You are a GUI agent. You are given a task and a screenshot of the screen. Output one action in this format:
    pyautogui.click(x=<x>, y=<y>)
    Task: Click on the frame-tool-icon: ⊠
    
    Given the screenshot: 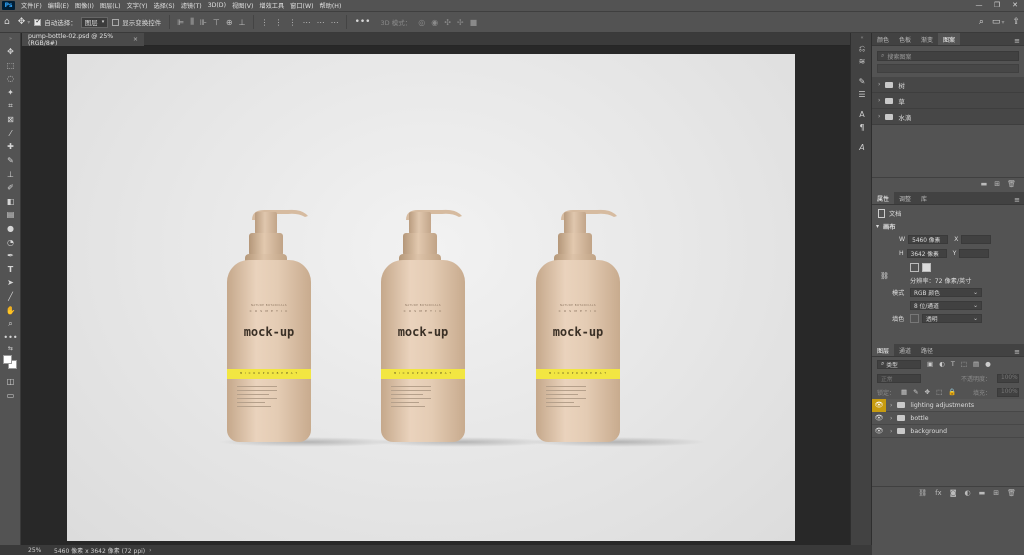 What is the action you would take?
    pyautogui.click(x=10, y=120)
    